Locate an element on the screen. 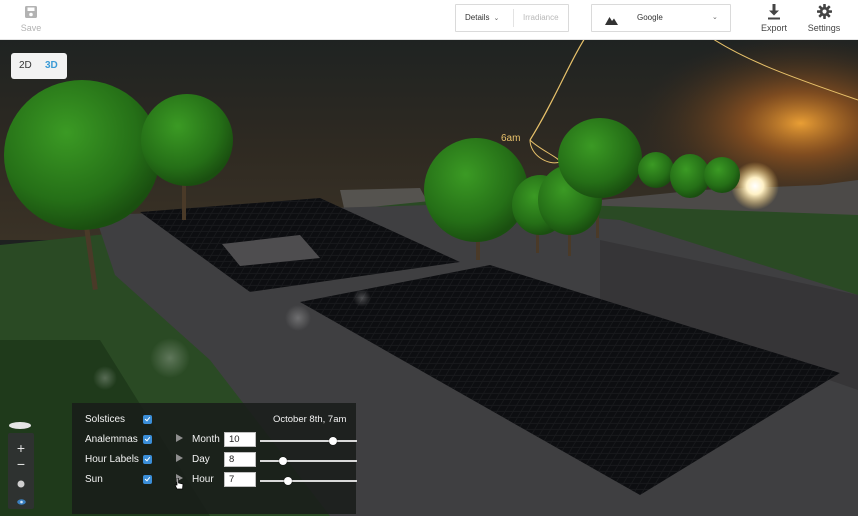 The width and height of the screenshot is (858, 516). analemmas-month-row: Analemmas Month 10 is located at coordinates (214, 441).